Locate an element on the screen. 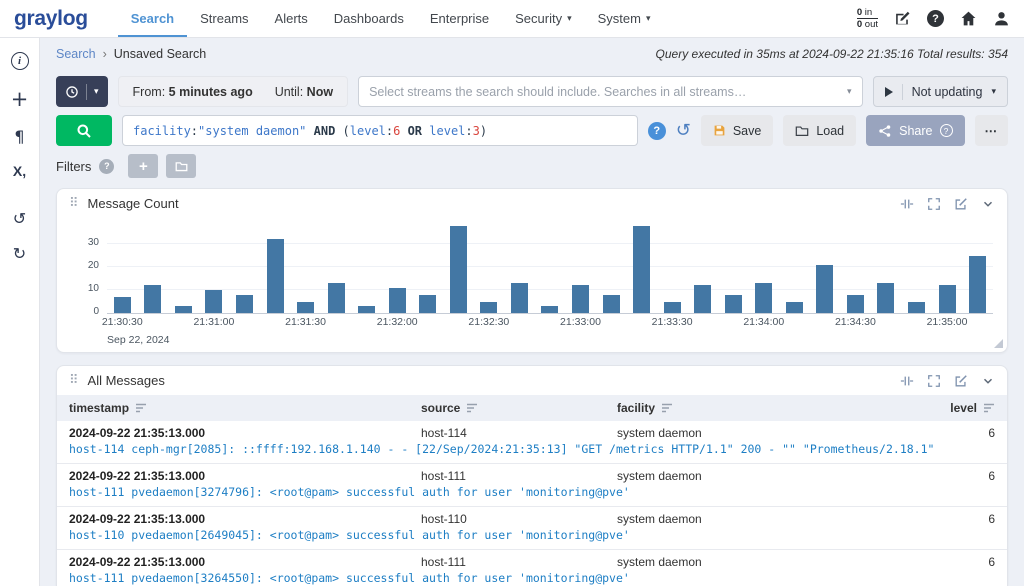  column-header-source: source is located at coordinates (519, 408).